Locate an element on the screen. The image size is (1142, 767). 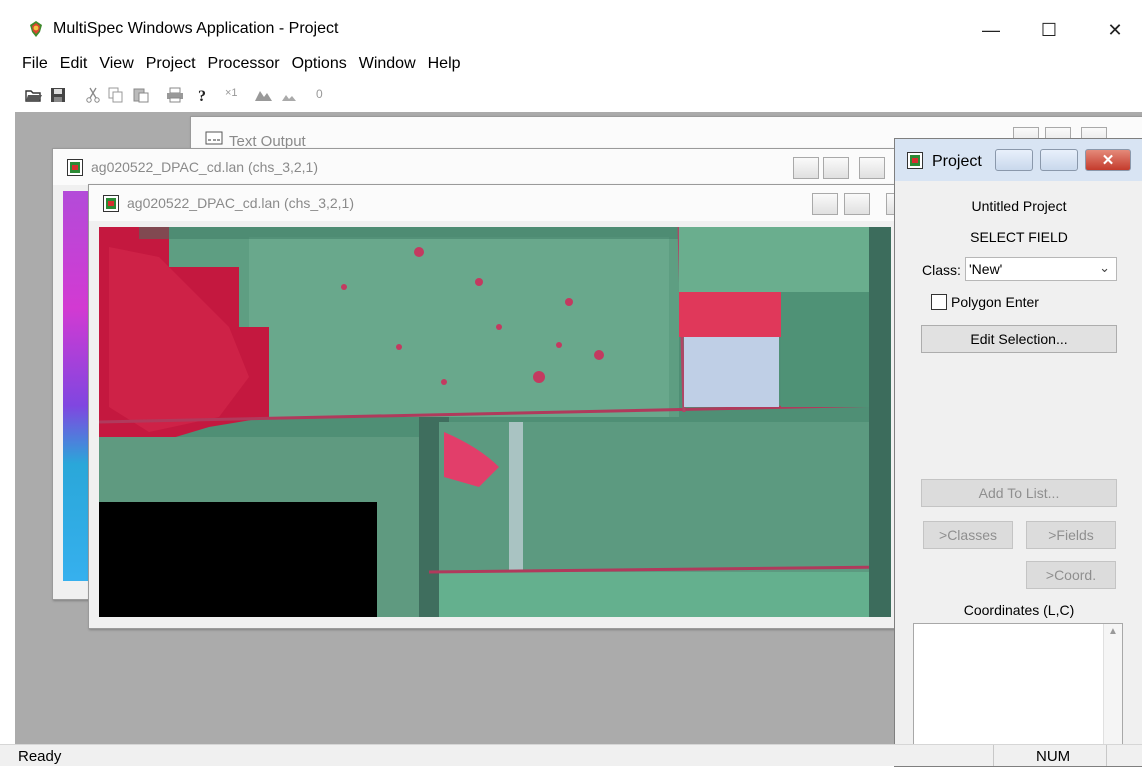
menu-help: Help is located at coordinates (444, 64).